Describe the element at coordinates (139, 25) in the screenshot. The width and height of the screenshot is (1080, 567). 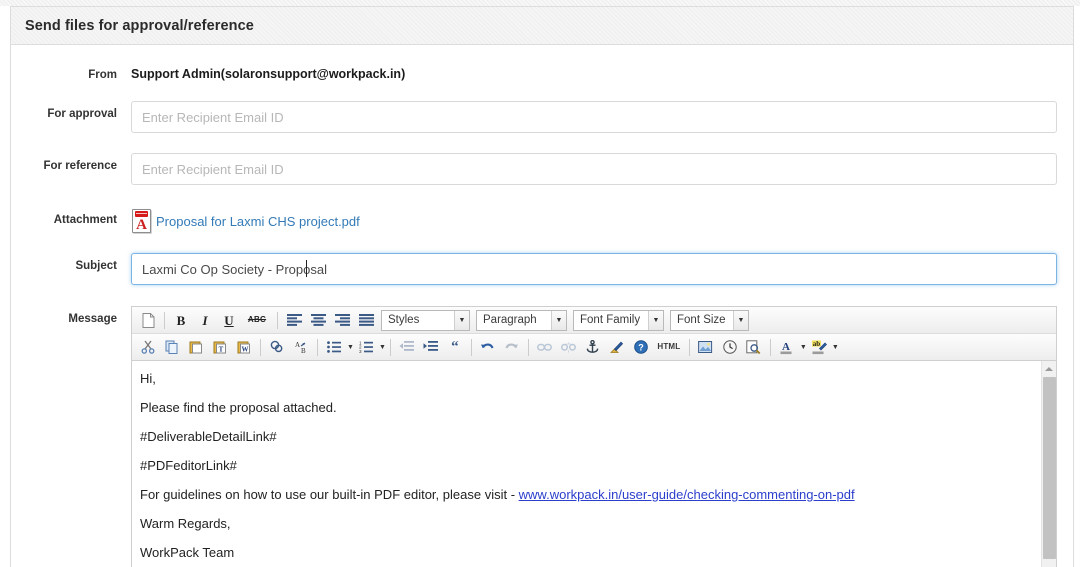
I see `page-title: Send files for approval/reference` at that location.